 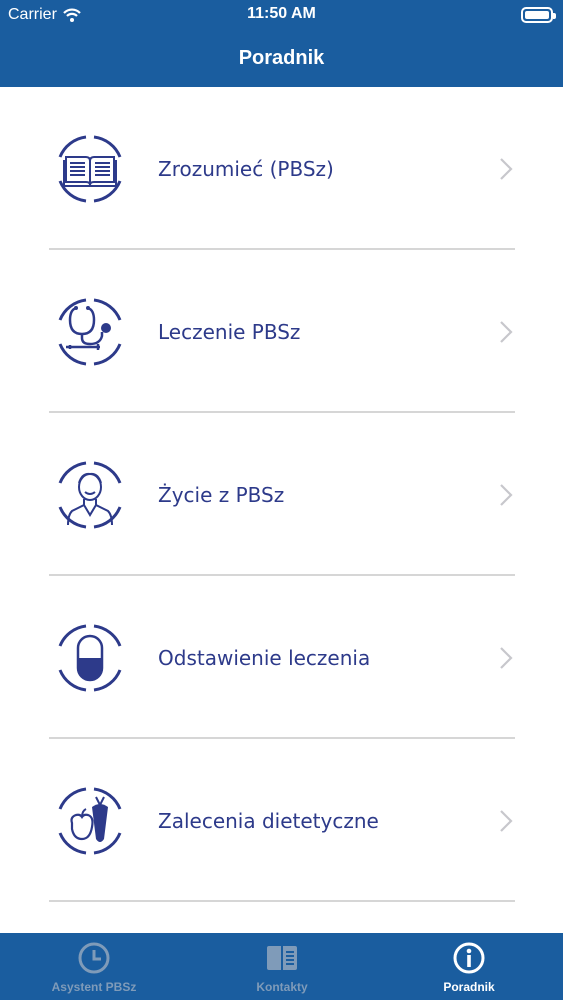 I want to click on person-icon, so click(x=90, y=494).